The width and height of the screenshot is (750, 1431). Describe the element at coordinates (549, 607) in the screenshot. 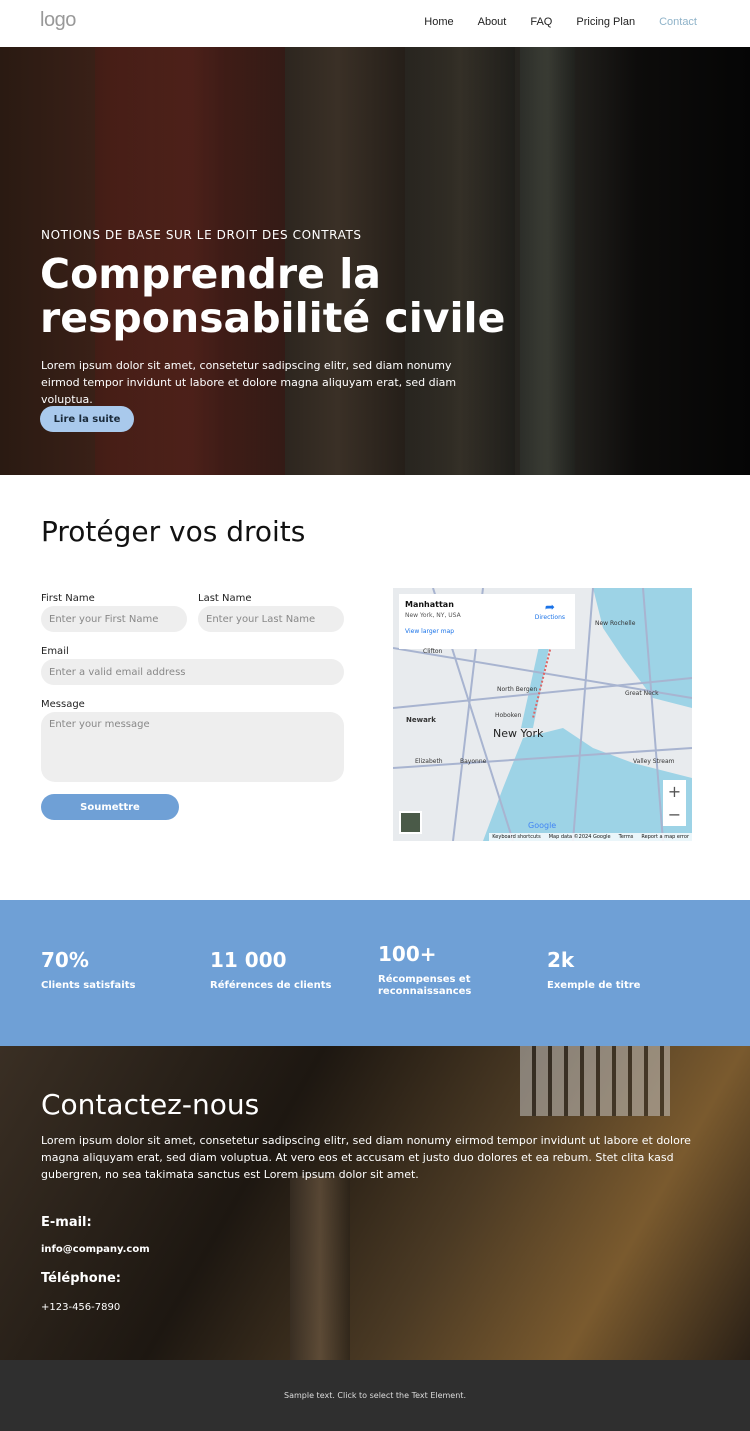

I see `directions-icon: ➦` at that location.